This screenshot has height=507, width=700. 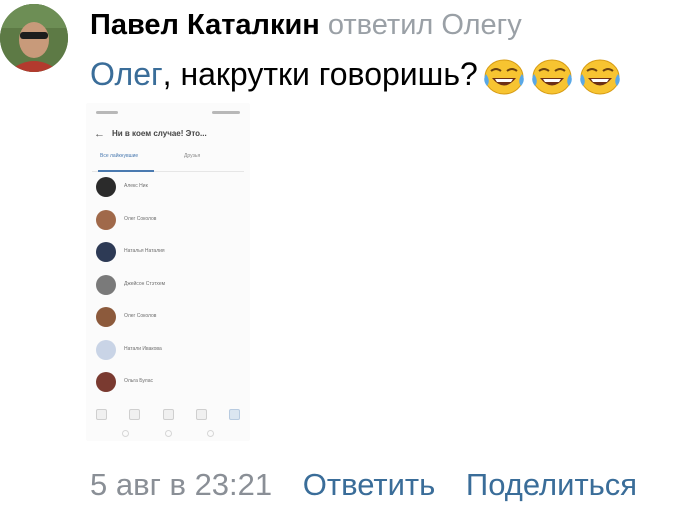 I want to click on person-row: Ольга Булас, so click(x=168, y=384).